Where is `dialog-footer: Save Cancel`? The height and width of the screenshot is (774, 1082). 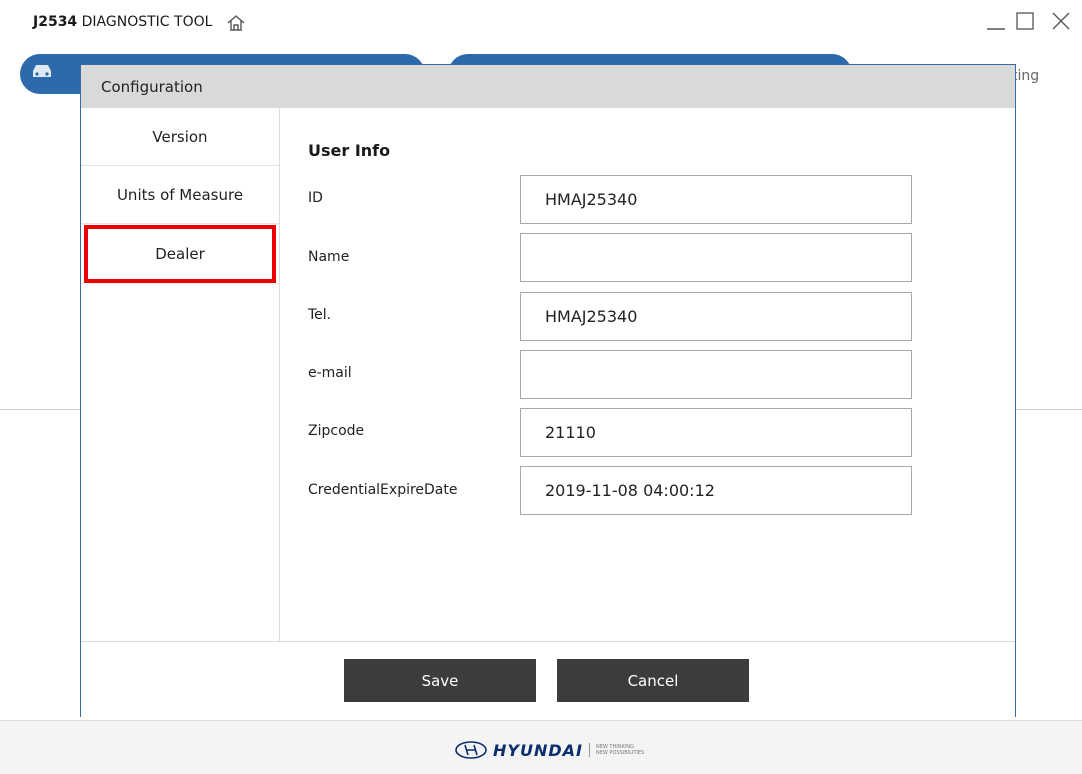
dialog-footer: Save Cancel is located at coordinates (548, 679).